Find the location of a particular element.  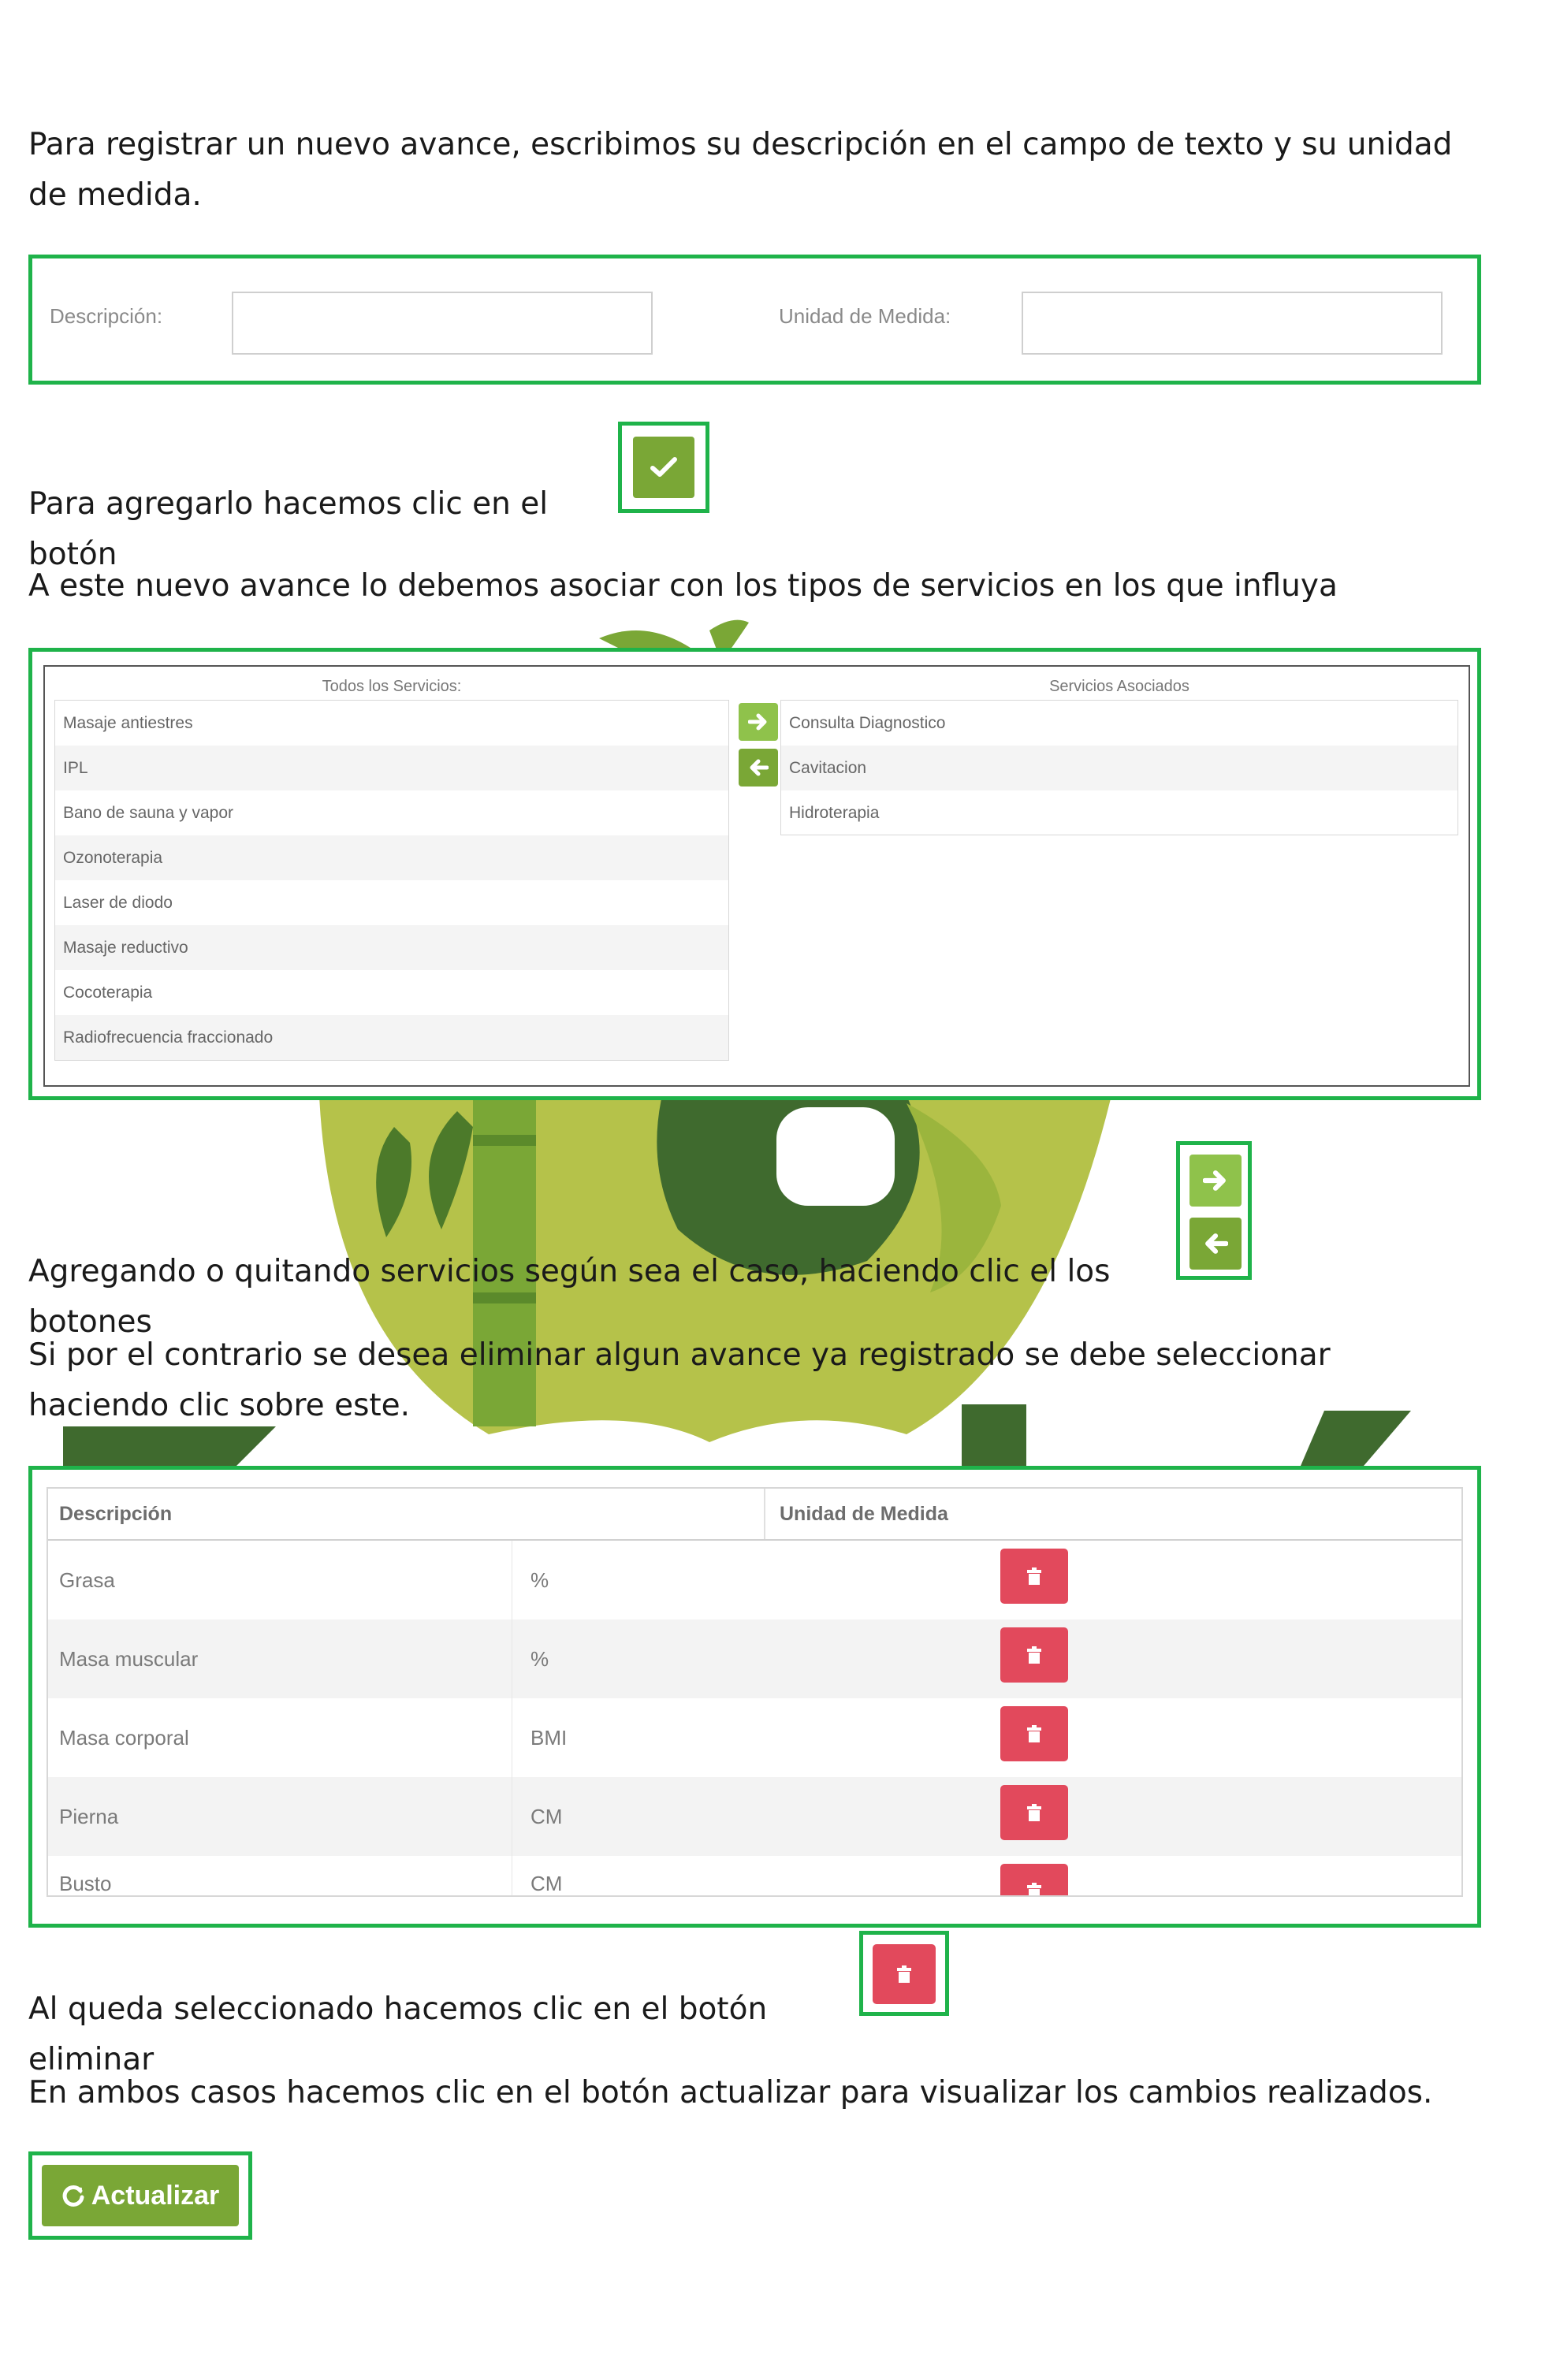

list-item: Cavitacion is located at coordinates (1119, 768).